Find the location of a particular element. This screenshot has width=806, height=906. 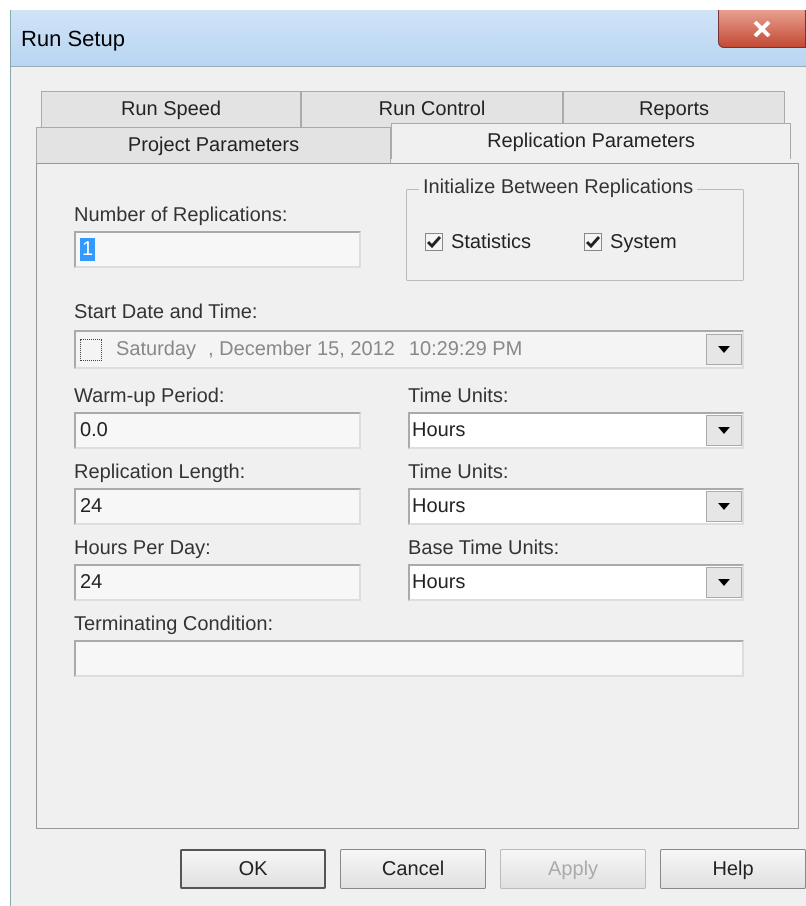

close-button is located at coordinates (762, 29).